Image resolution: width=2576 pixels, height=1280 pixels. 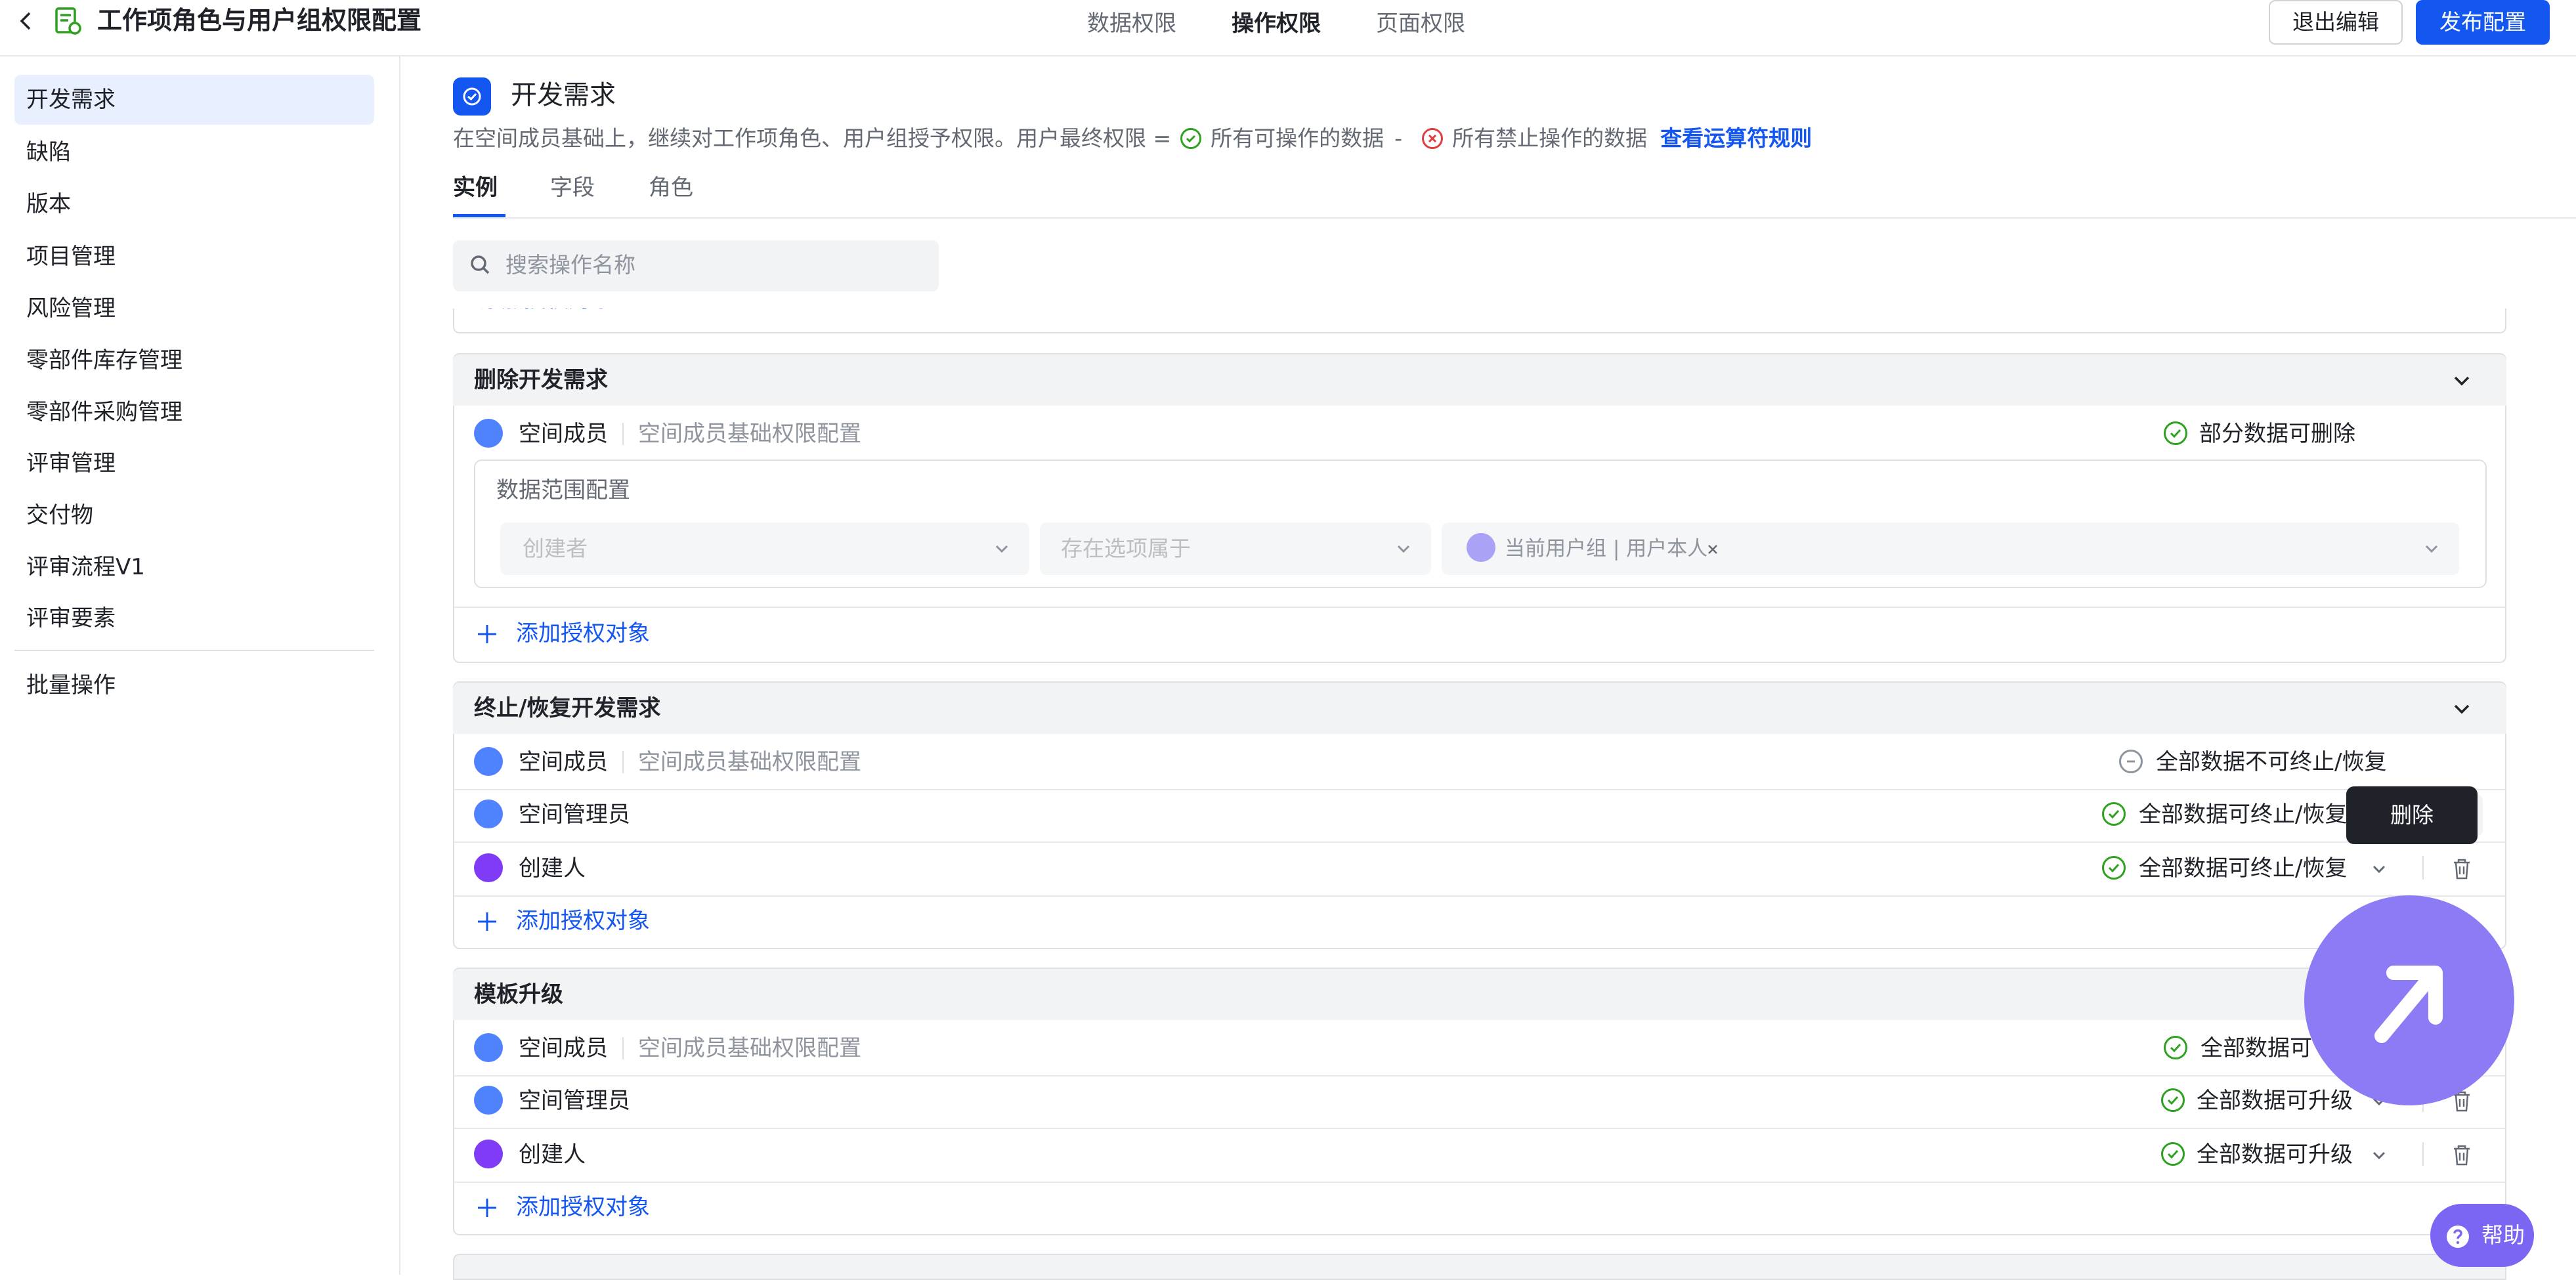 I want to click on section-terminate-header, so click(x=1479, y=708).